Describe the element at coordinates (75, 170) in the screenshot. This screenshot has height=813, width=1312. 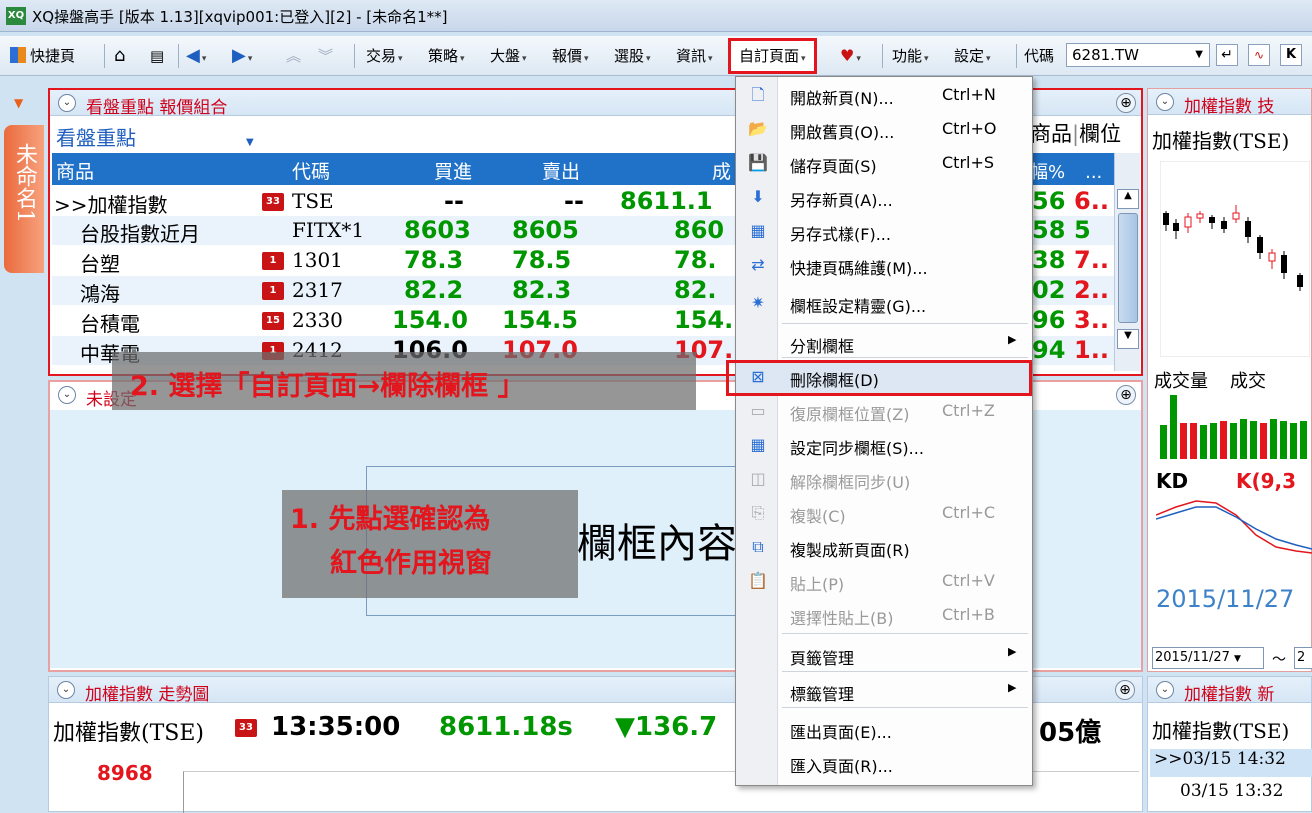
I see `col-product: 商品` at that location.